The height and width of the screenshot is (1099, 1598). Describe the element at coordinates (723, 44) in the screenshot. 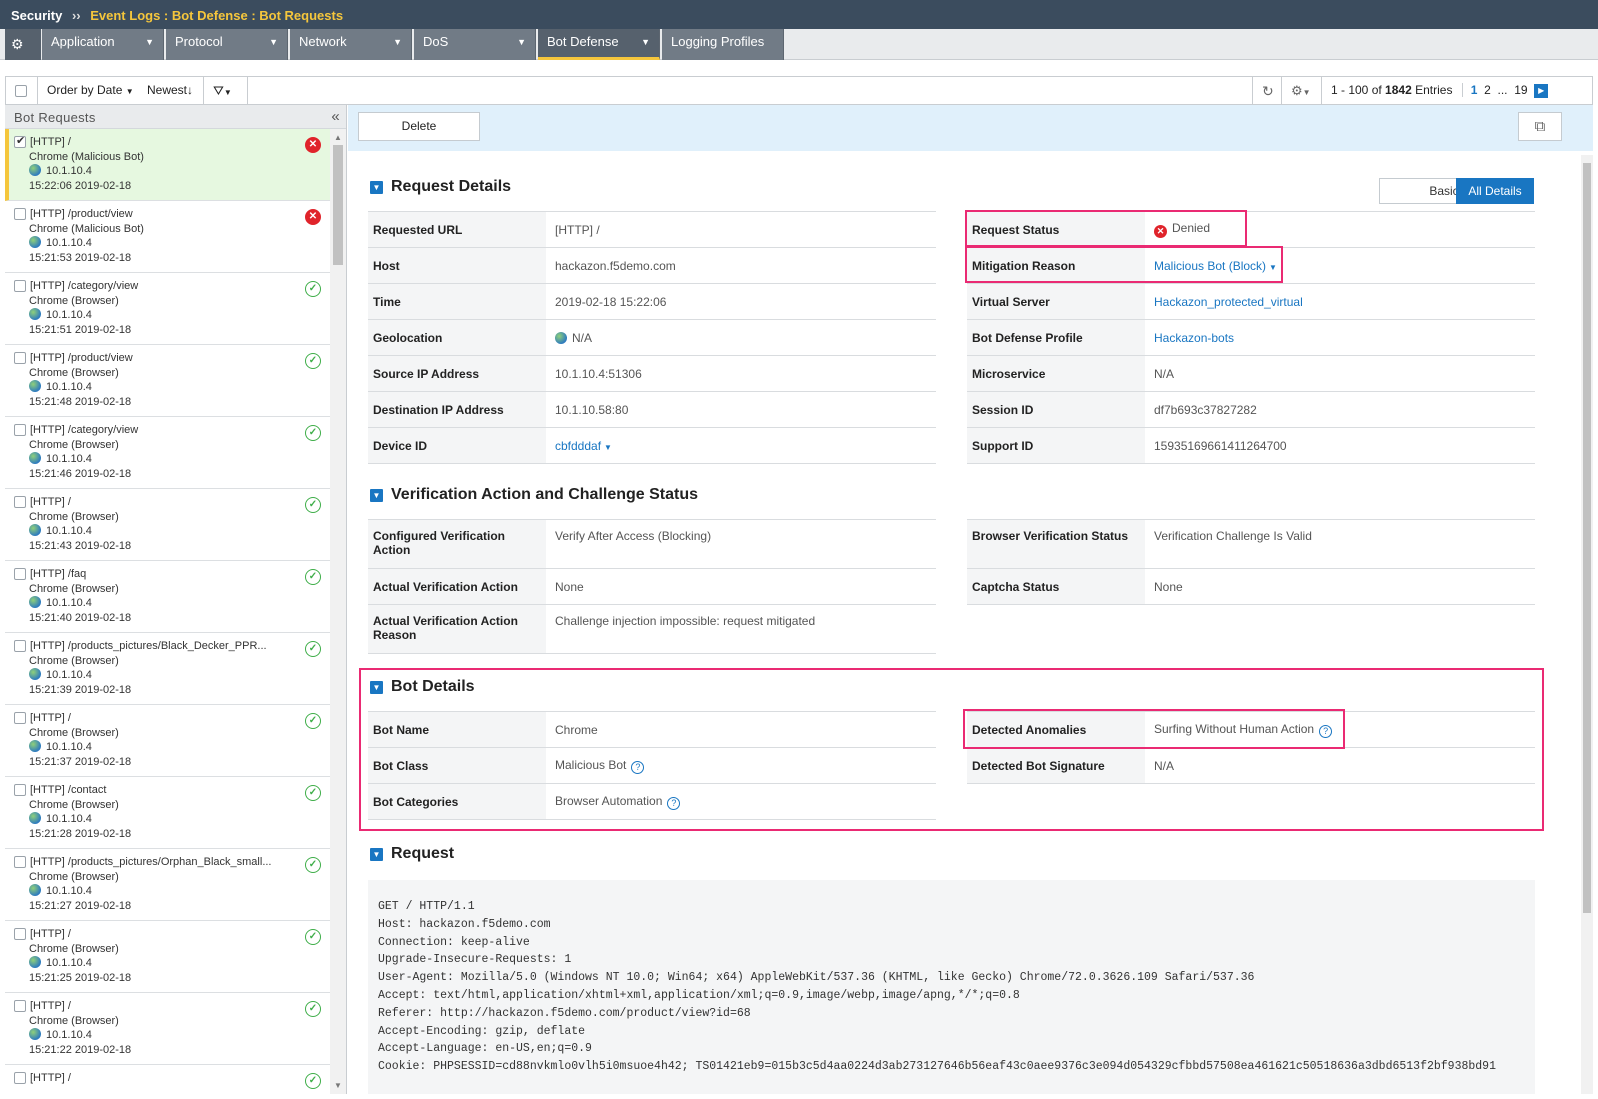

I see `tab-logging-profiles: Logging Profiles` at that location.